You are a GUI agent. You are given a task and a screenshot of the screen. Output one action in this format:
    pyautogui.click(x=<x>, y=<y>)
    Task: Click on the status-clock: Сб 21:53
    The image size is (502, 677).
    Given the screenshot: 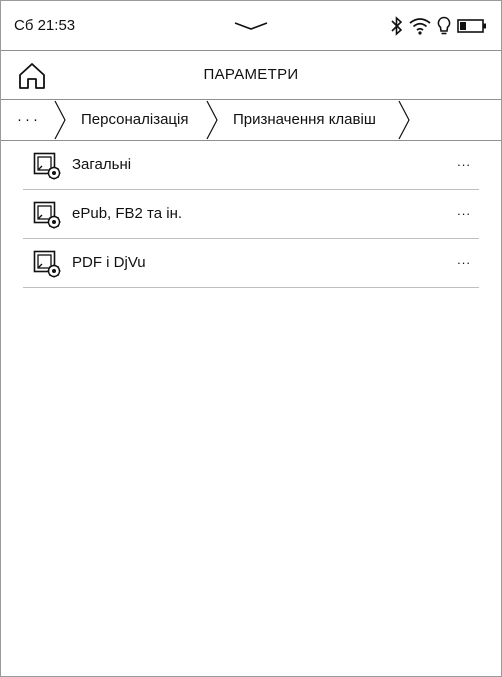 What is the action you would take?
    pyautogui.click(x=45, y=25)
    